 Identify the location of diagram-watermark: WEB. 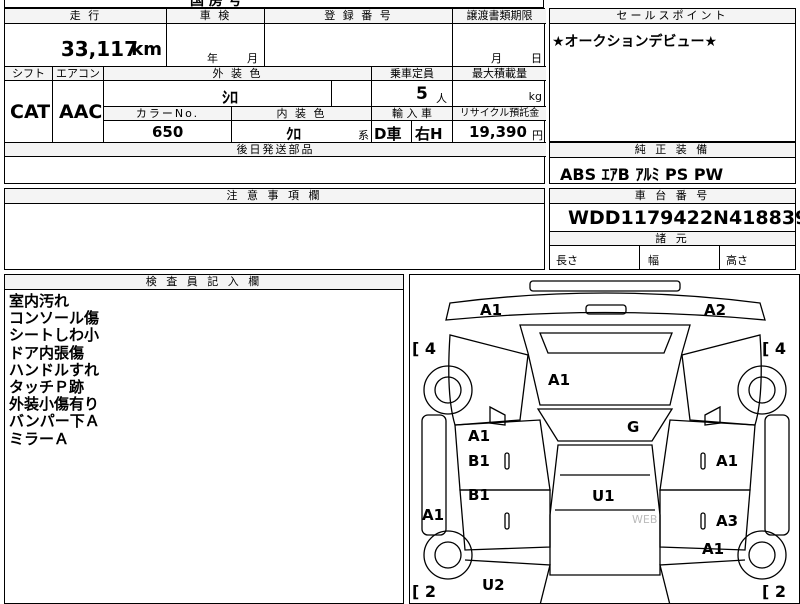
(645, 519).